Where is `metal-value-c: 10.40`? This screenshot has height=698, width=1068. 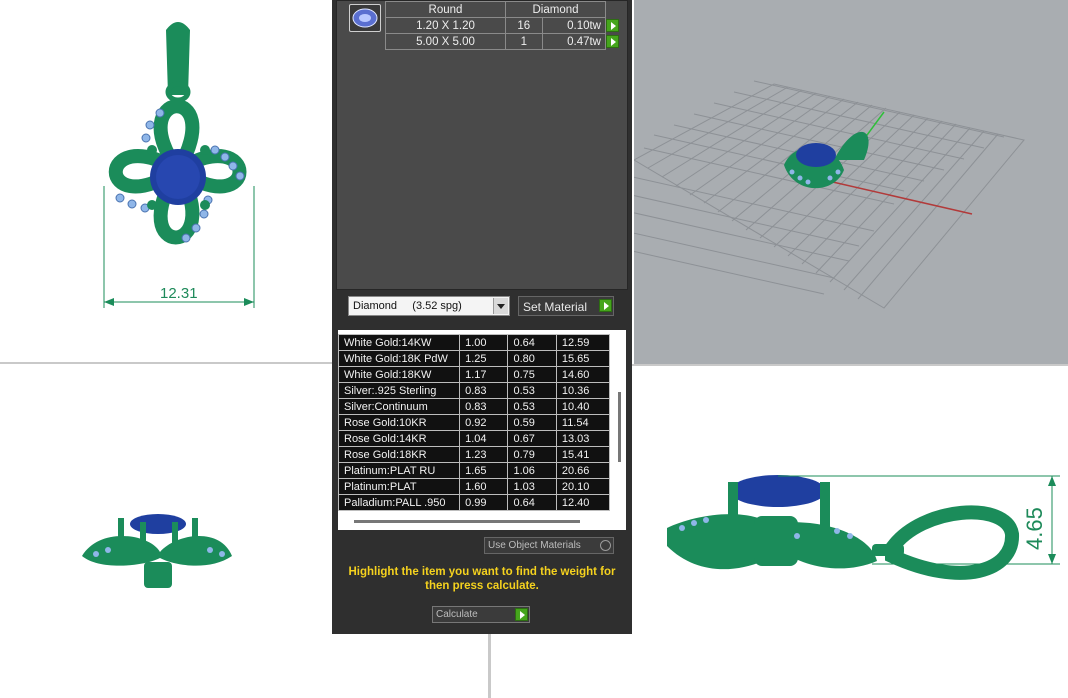 metal-value-c: 10.40 is located at coordinates (582, 406).